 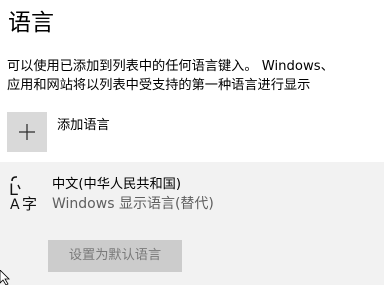 What do you see at coordinates (159, 85) in the screenshot?
I see `description-line-2: 应用和网站将以列表中受支持的第一种语言进行显示` at bounding box center [159, 85].